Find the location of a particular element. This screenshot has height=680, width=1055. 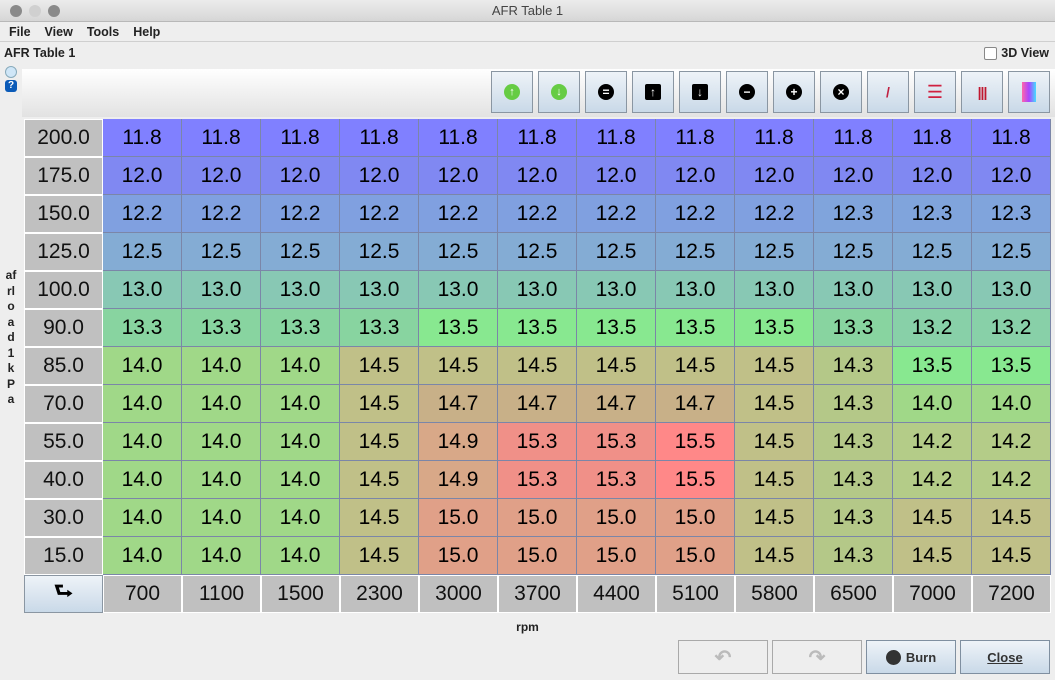

add-button: + is located at coordinates (794, 92).